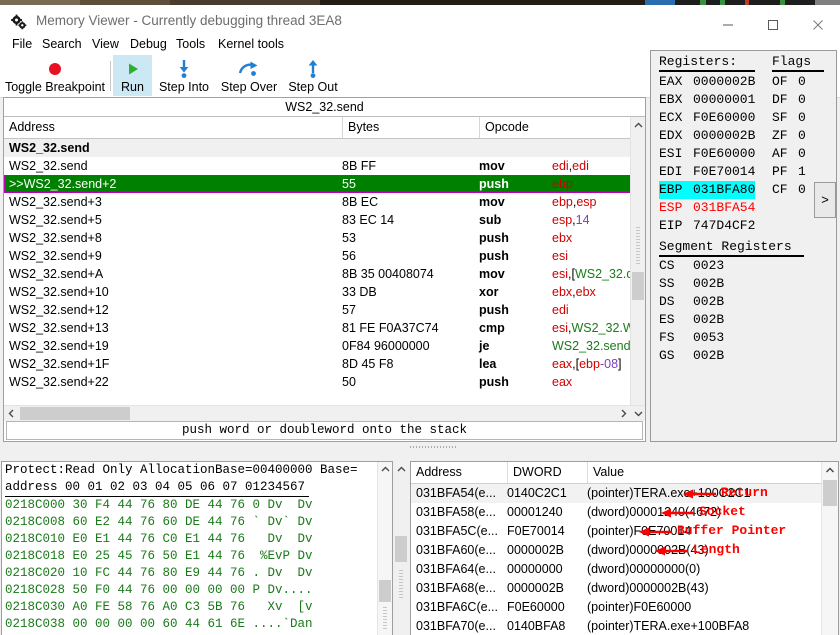 The image size is (840, 635). Describe the element at coordinates (617, 550) in the screenshot. I see `stack-row: 031BFA60(e... 0000002B (dword)0000002B(43)` at that location.